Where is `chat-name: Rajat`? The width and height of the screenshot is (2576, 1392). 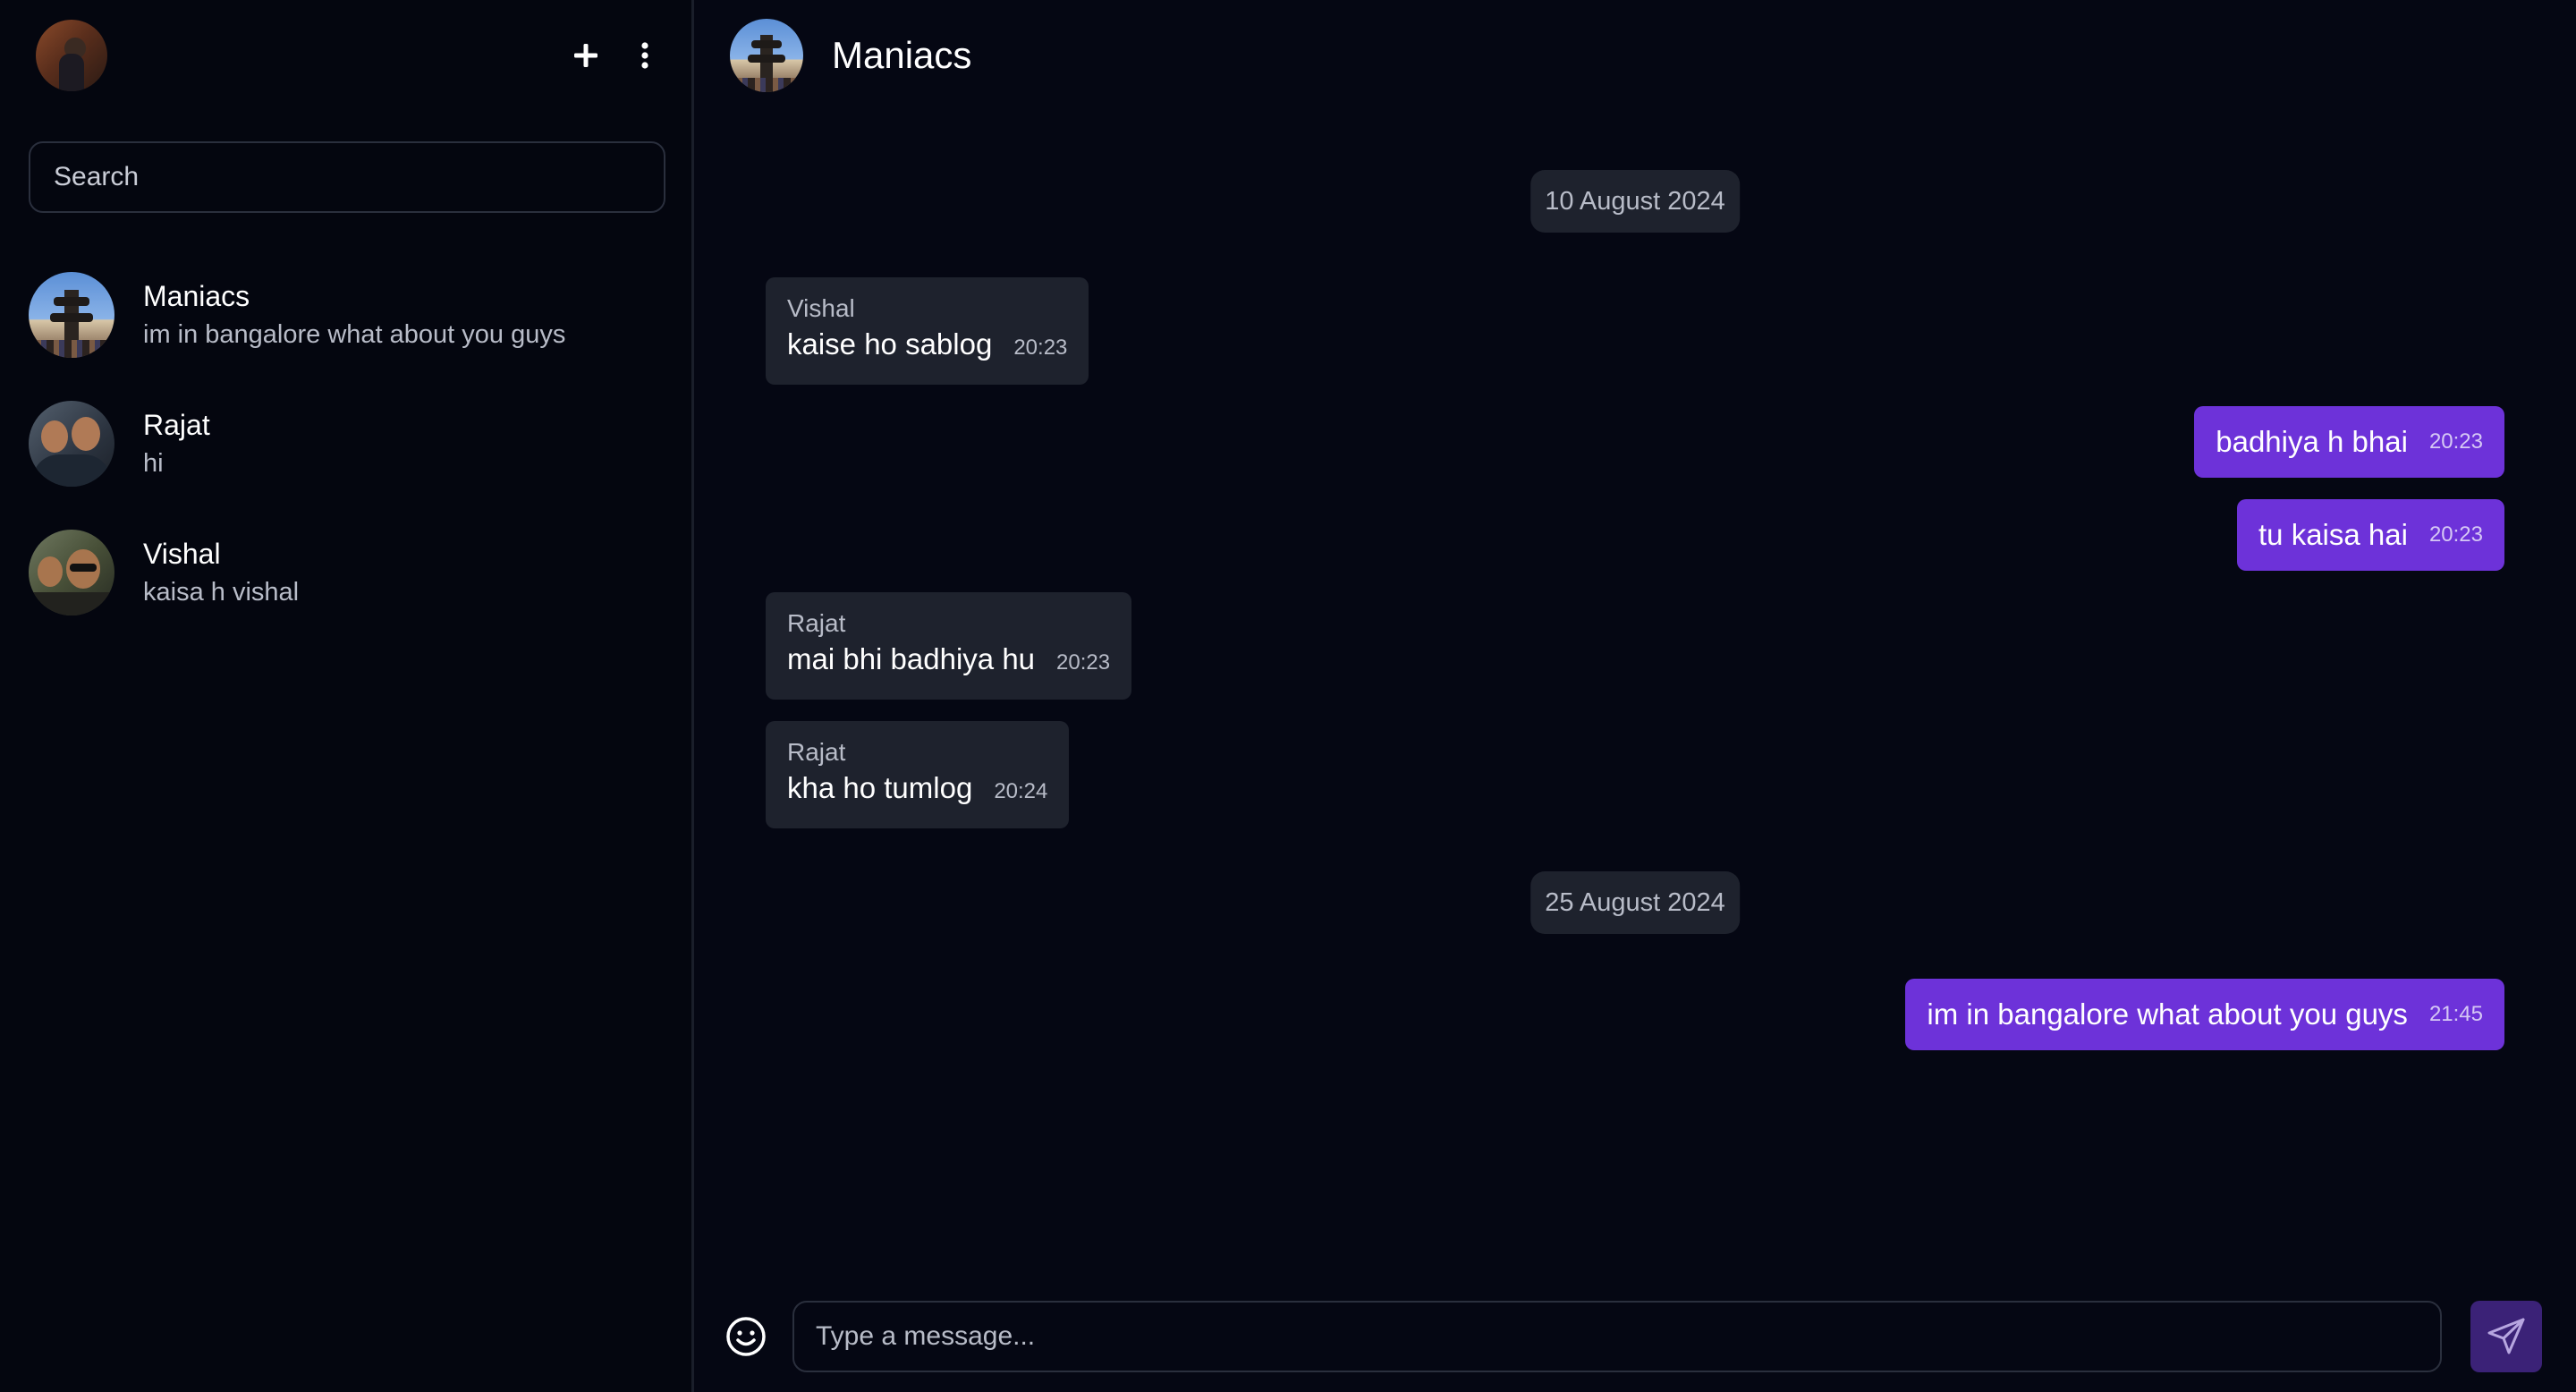 chat-name: Rajat is located at coordinates (176, 425).